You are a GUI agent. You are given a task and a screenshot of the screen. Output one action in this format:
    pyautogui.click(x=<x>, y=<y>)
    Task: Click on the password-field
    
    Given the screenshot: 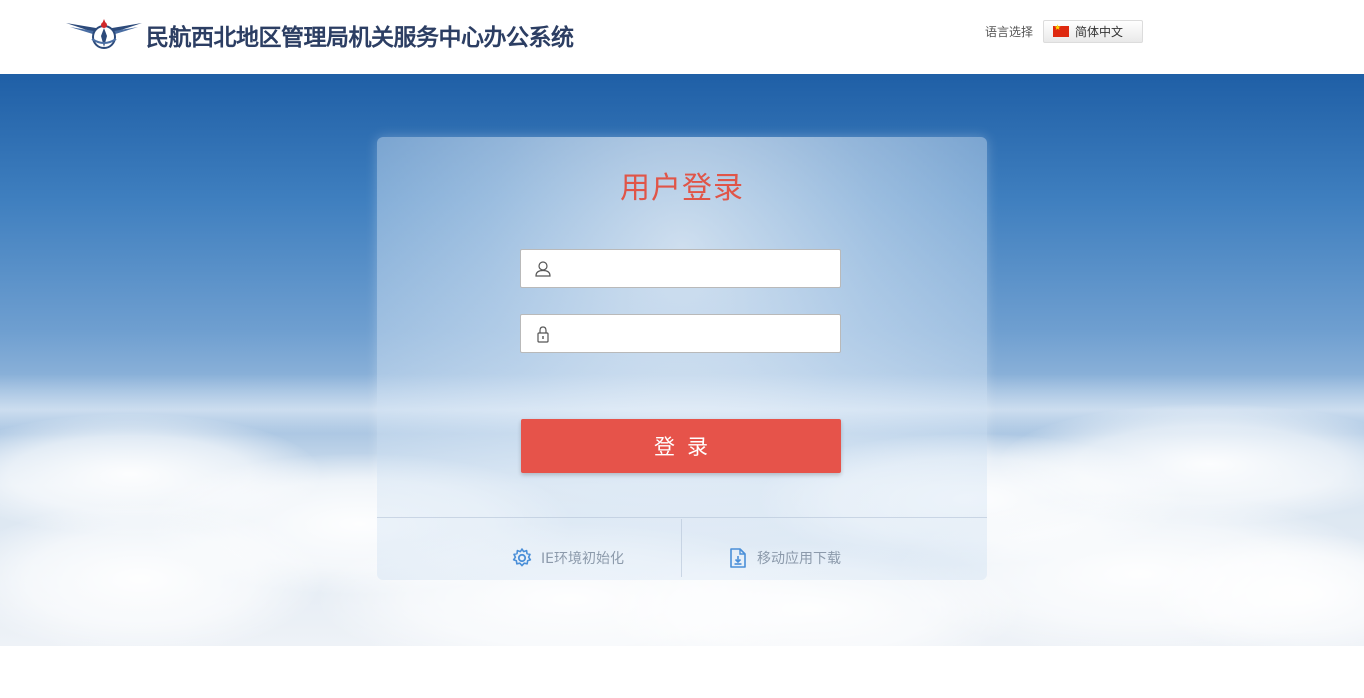 What is the action you would take?
    pyautogui.click(x=680, y=333)
    